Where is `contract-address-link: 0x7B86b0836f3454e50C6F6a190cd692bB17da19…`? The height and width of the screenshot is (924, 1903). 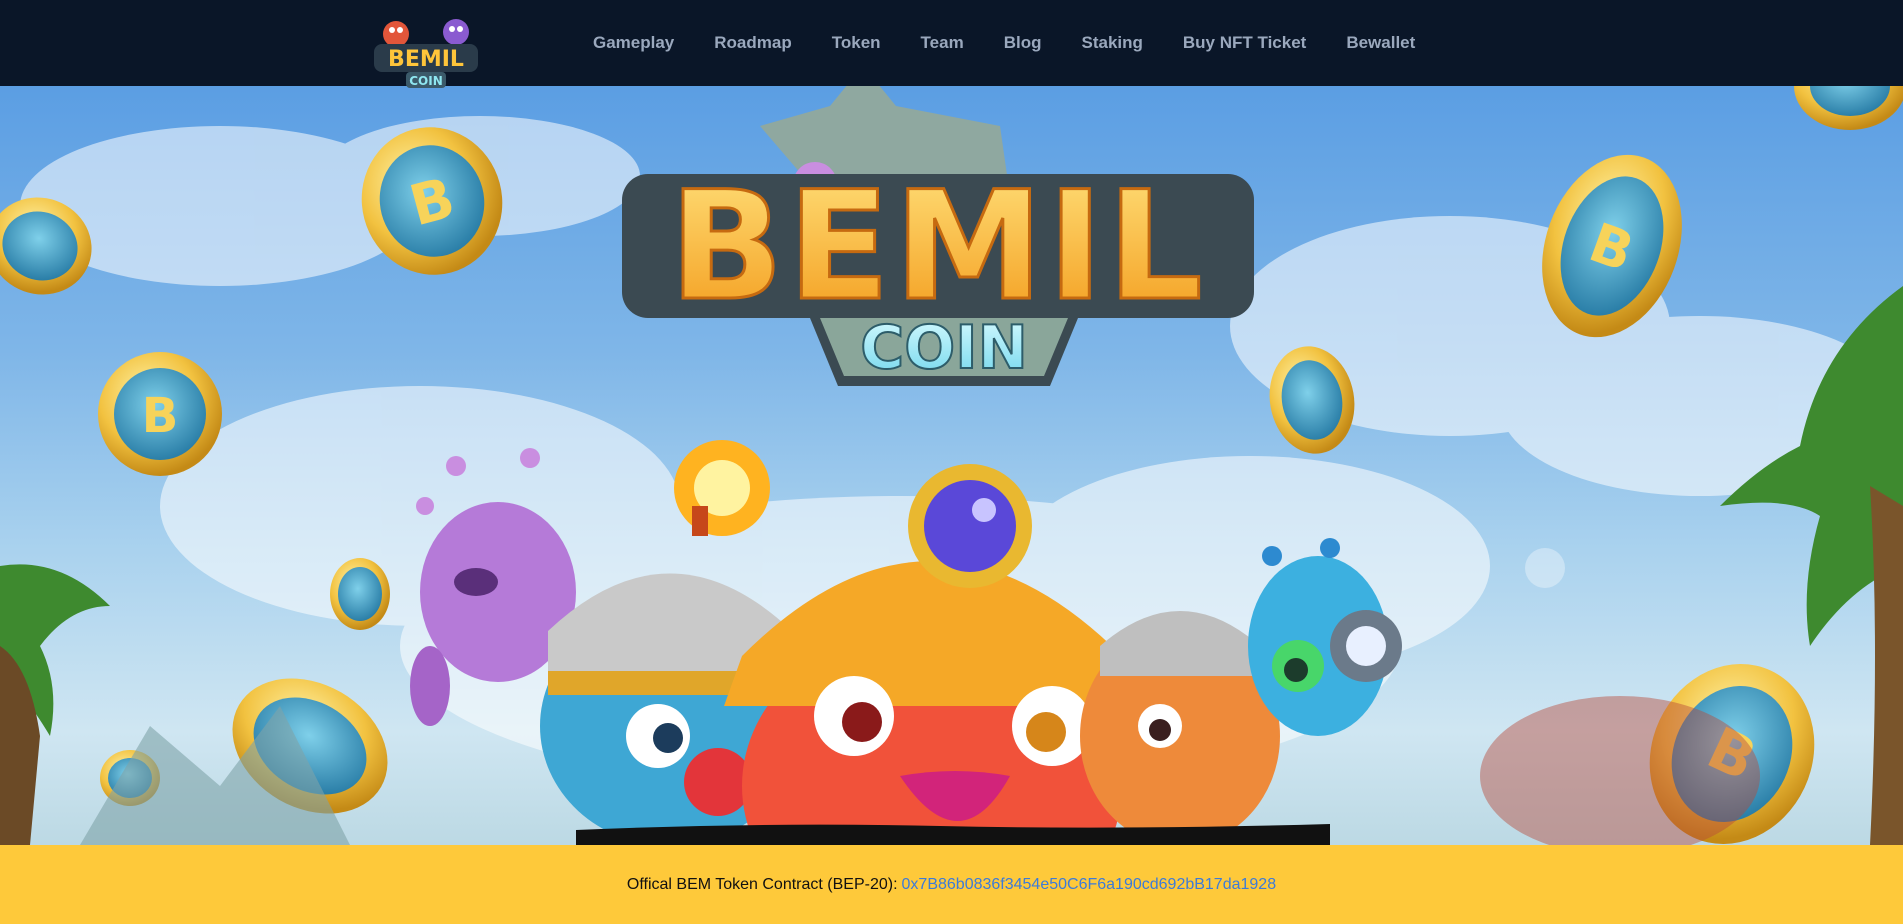 contract-address-link: 0x7B86b0836f3454e50C6F6a190cd692bB17da19… is located at coordinates (1089, 885).